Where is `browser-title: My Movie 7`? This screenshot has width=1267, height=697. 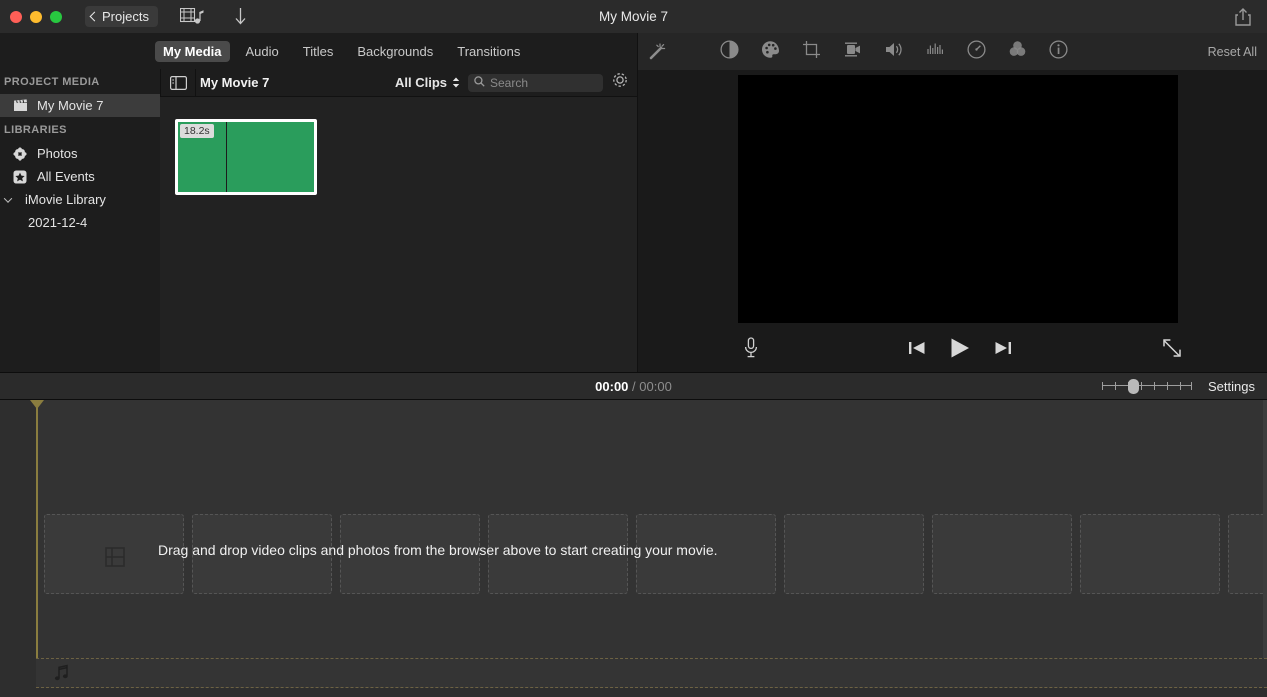 browser-title: My Movie 7 is located at coordinates (235, 82).